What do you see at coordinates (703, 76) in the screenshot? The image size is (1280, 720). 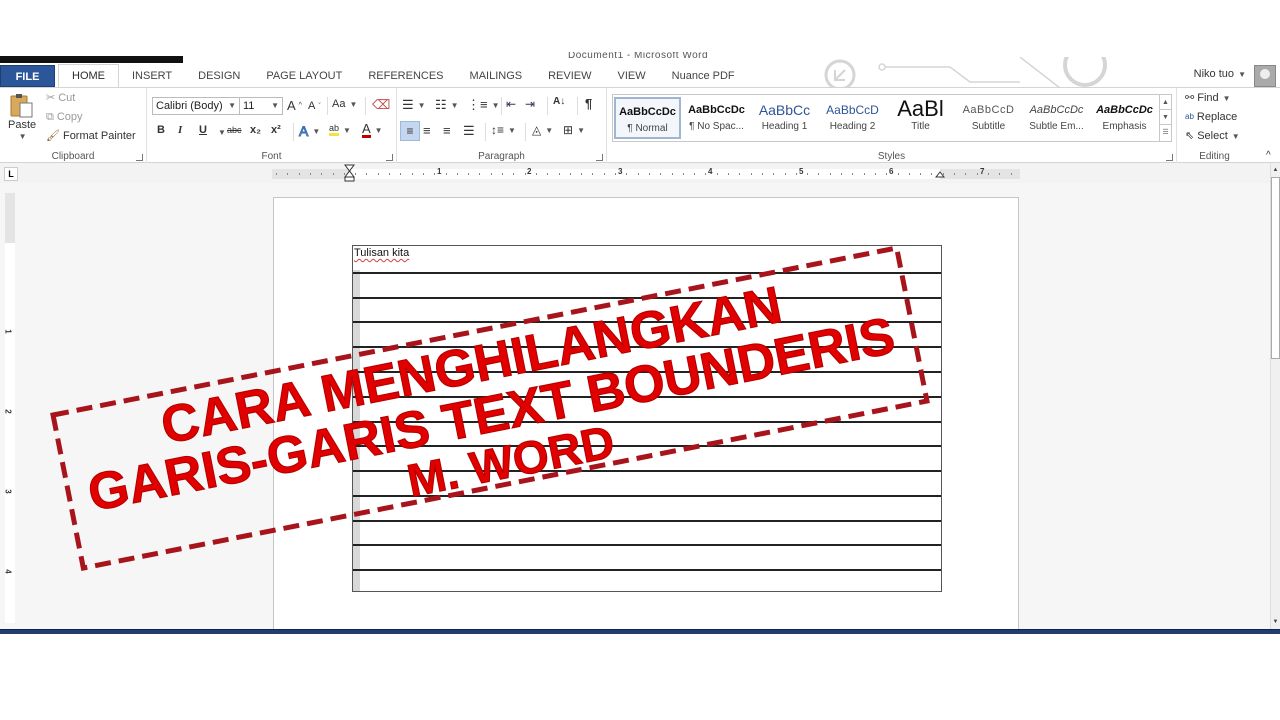 I see `tab-nuance-pdf: Nuance PDF` at bounding box center [703, 76].